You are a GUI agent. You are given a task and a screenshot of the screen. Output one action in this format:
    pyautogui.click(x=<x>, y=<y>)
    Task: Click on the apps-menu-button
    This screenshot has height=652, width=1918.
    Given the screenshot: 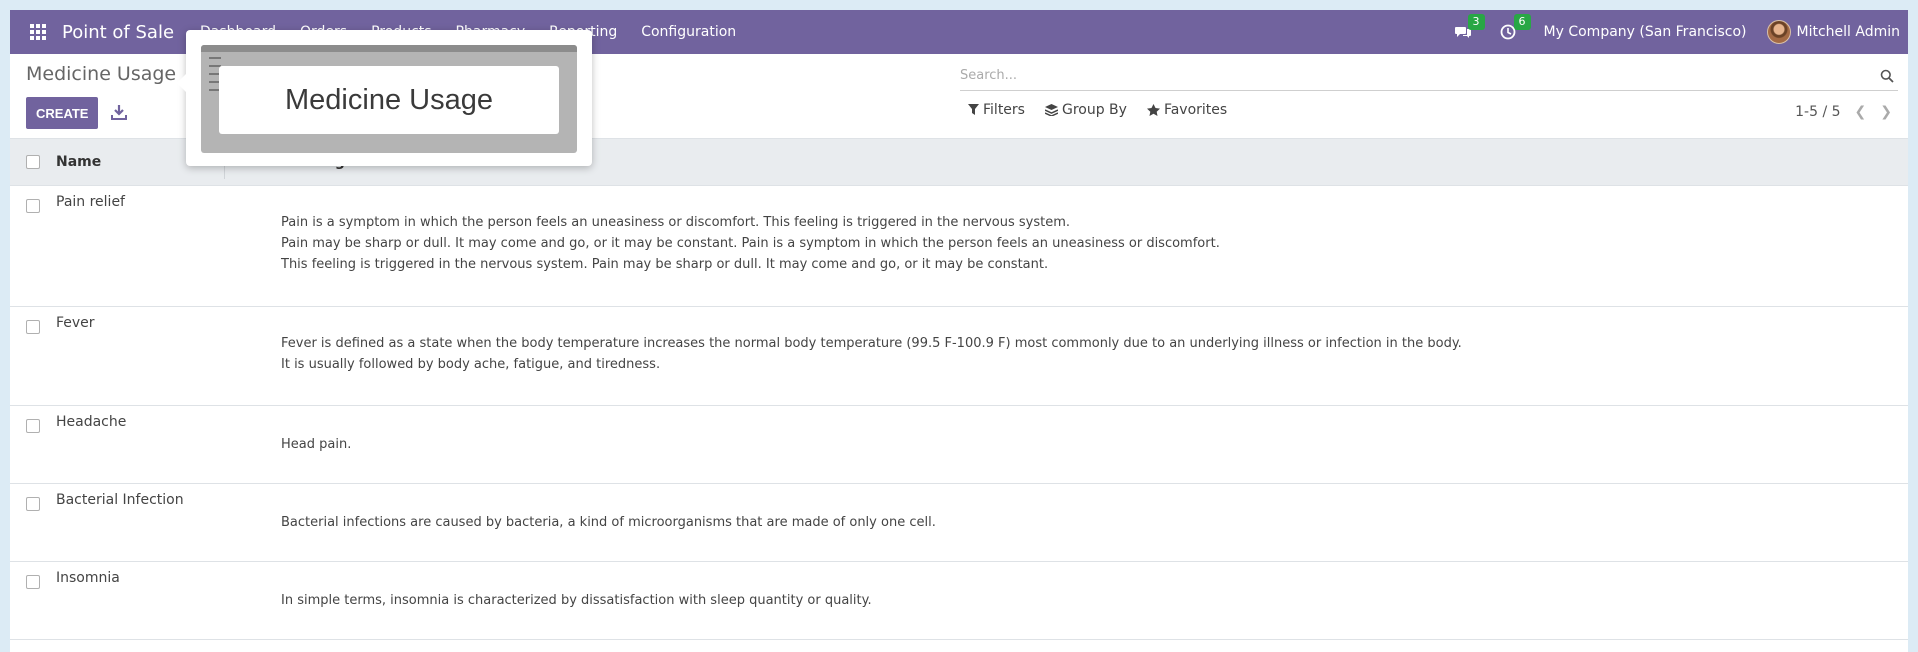 What is the action you would take?
    pyautogui.click(x=38, y=32)
    